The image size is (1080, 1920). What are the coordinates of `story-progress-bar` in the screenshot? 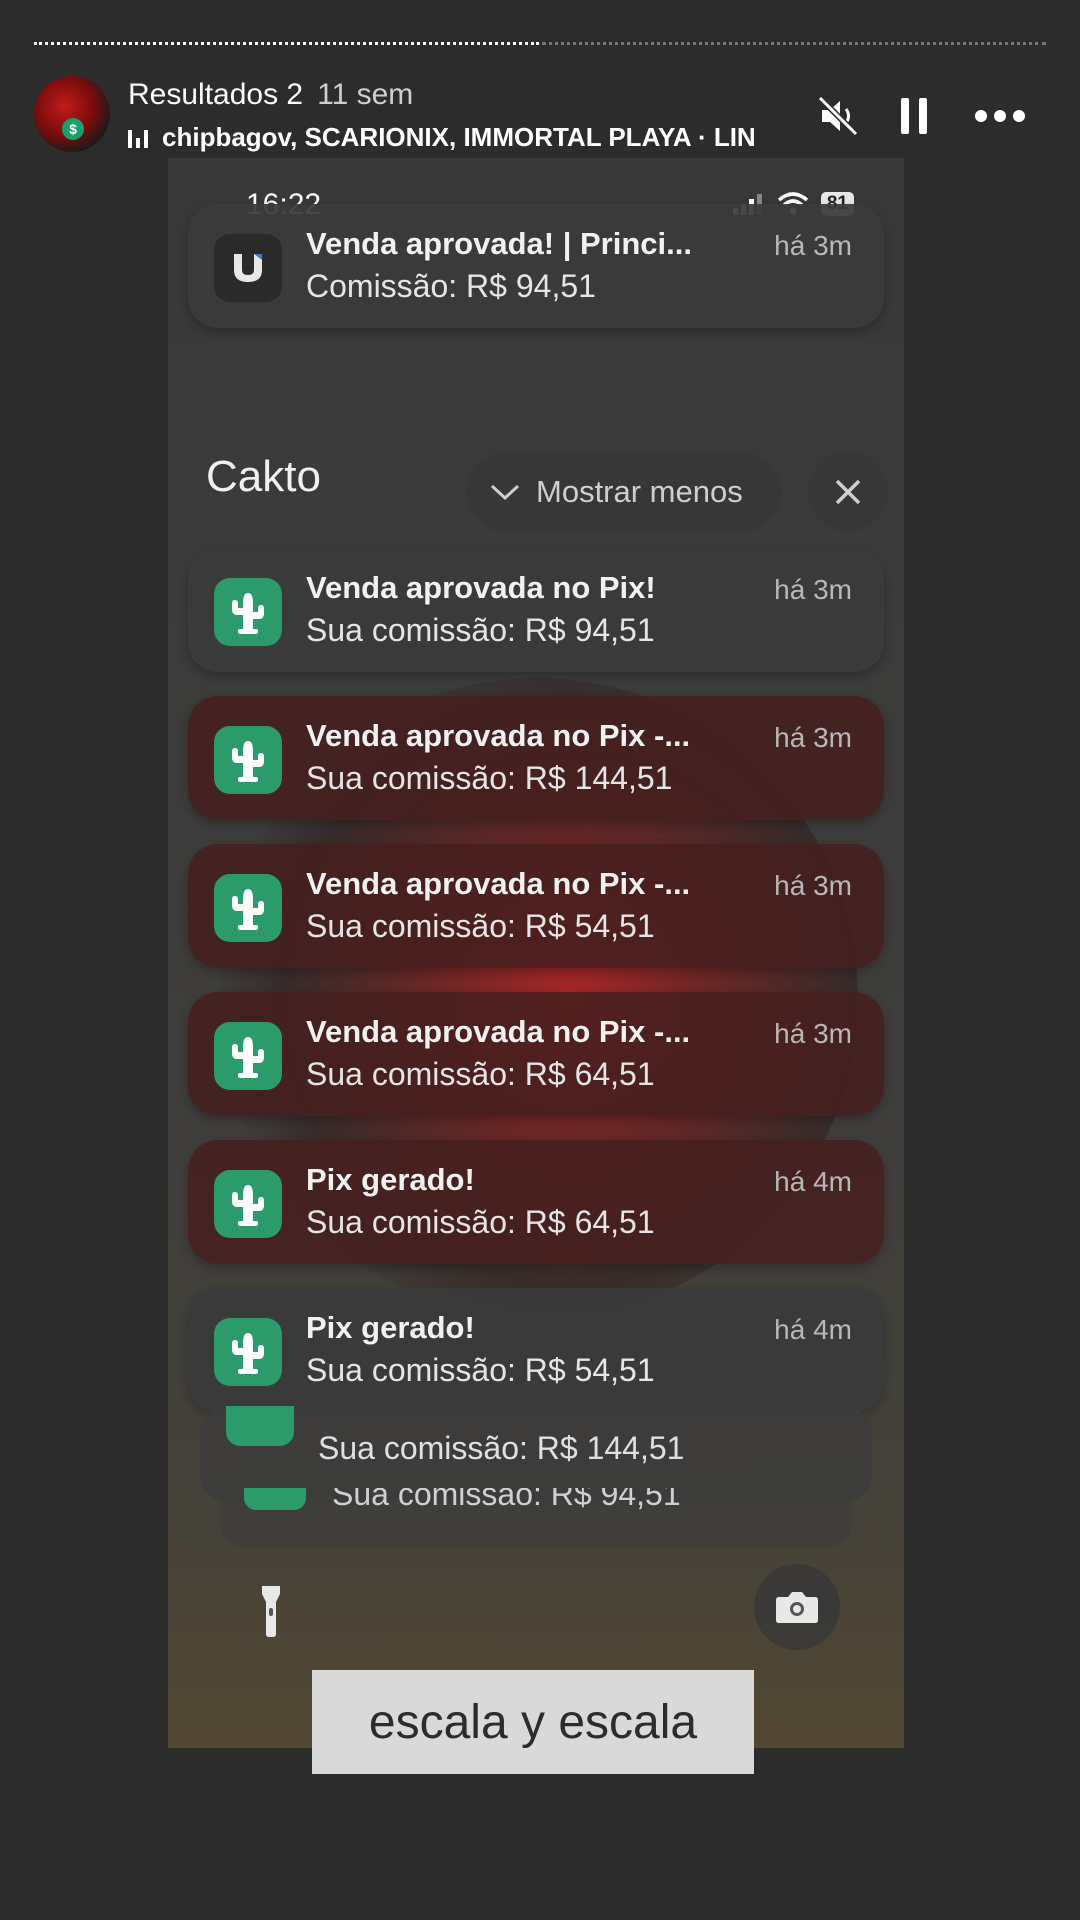 It's located at (540, 44).